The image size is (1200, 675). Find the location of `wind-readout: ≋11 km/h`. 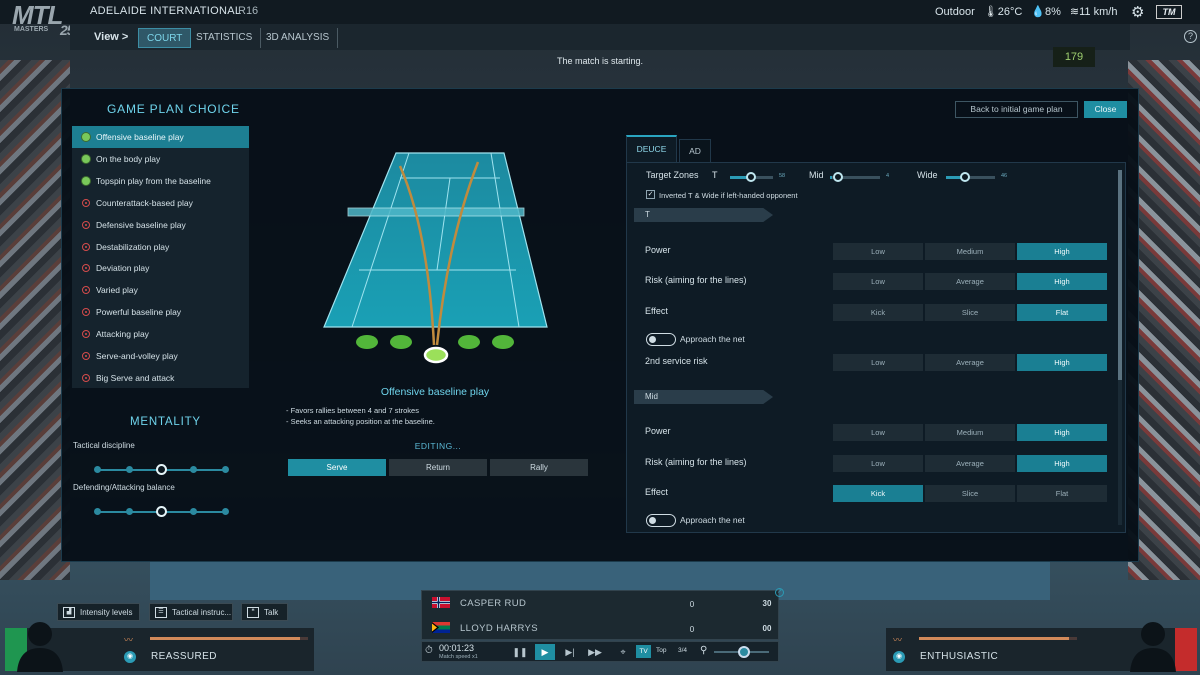

wind-readout: ≋11 km/h is located at coordinates (1093, 12).